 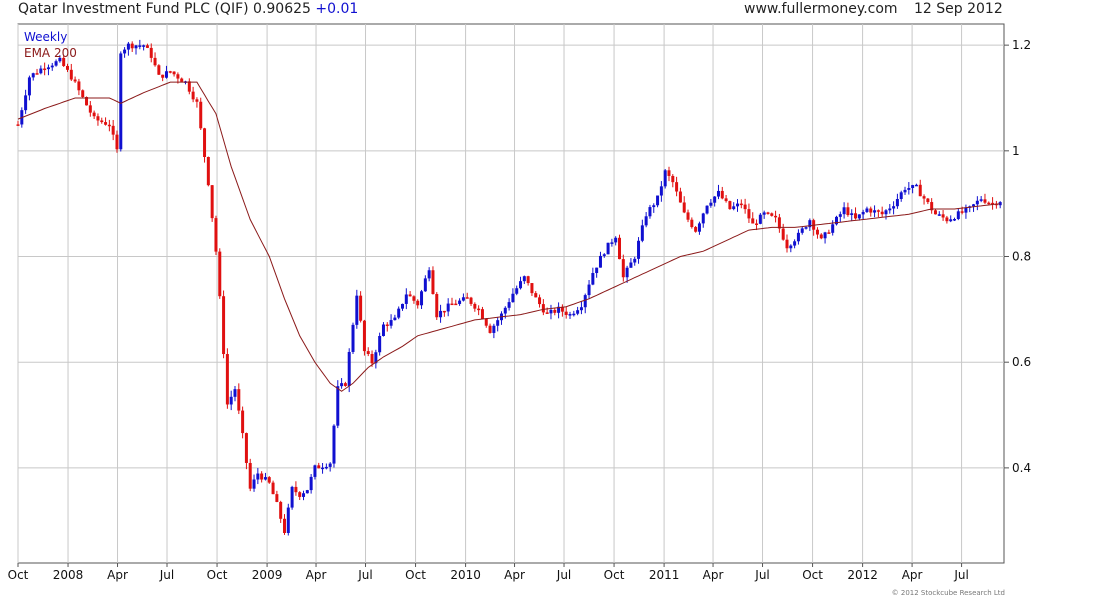 I want to click on y-tick-label: 1, so click(x=1016, y=151).